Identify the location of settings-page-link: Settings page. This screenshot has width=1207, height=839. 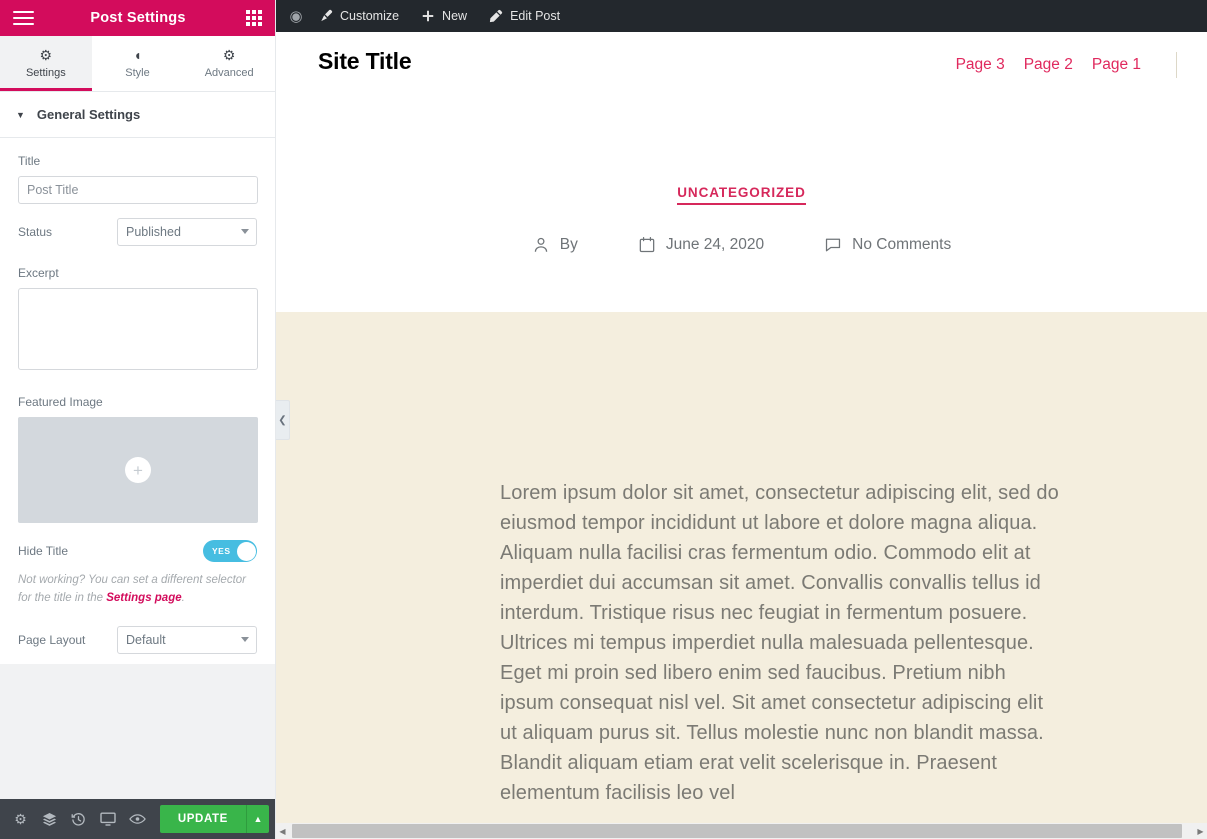
(143, 598).